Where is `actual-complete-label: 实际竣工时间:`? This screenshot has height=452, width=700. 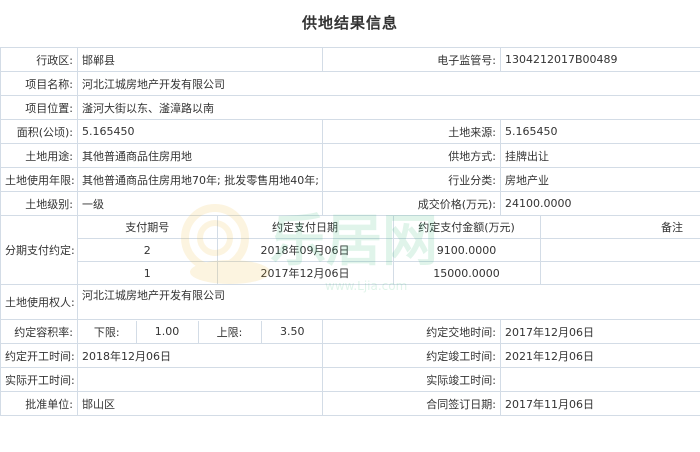
actual-complete-label: 实际竣工时间: is located at coordinates (411, 379).